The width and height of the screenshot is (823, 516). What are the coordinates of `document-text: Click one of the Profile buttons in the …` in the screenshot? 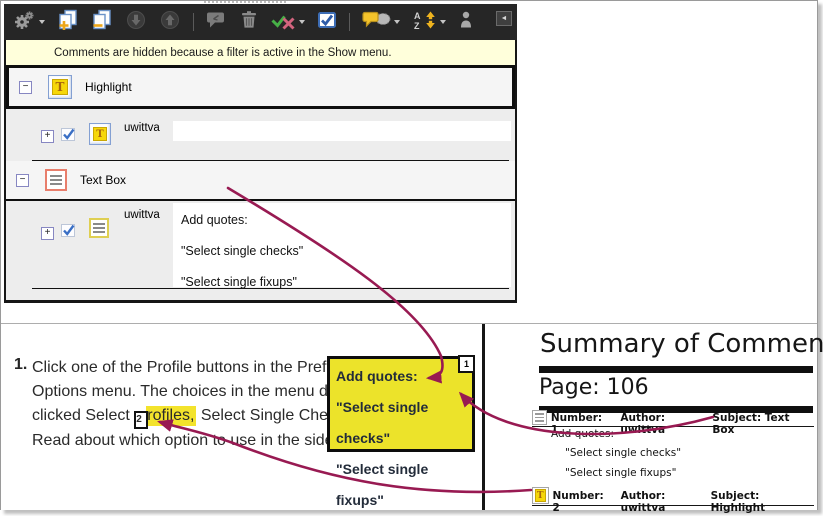 It's located at (203, 404).